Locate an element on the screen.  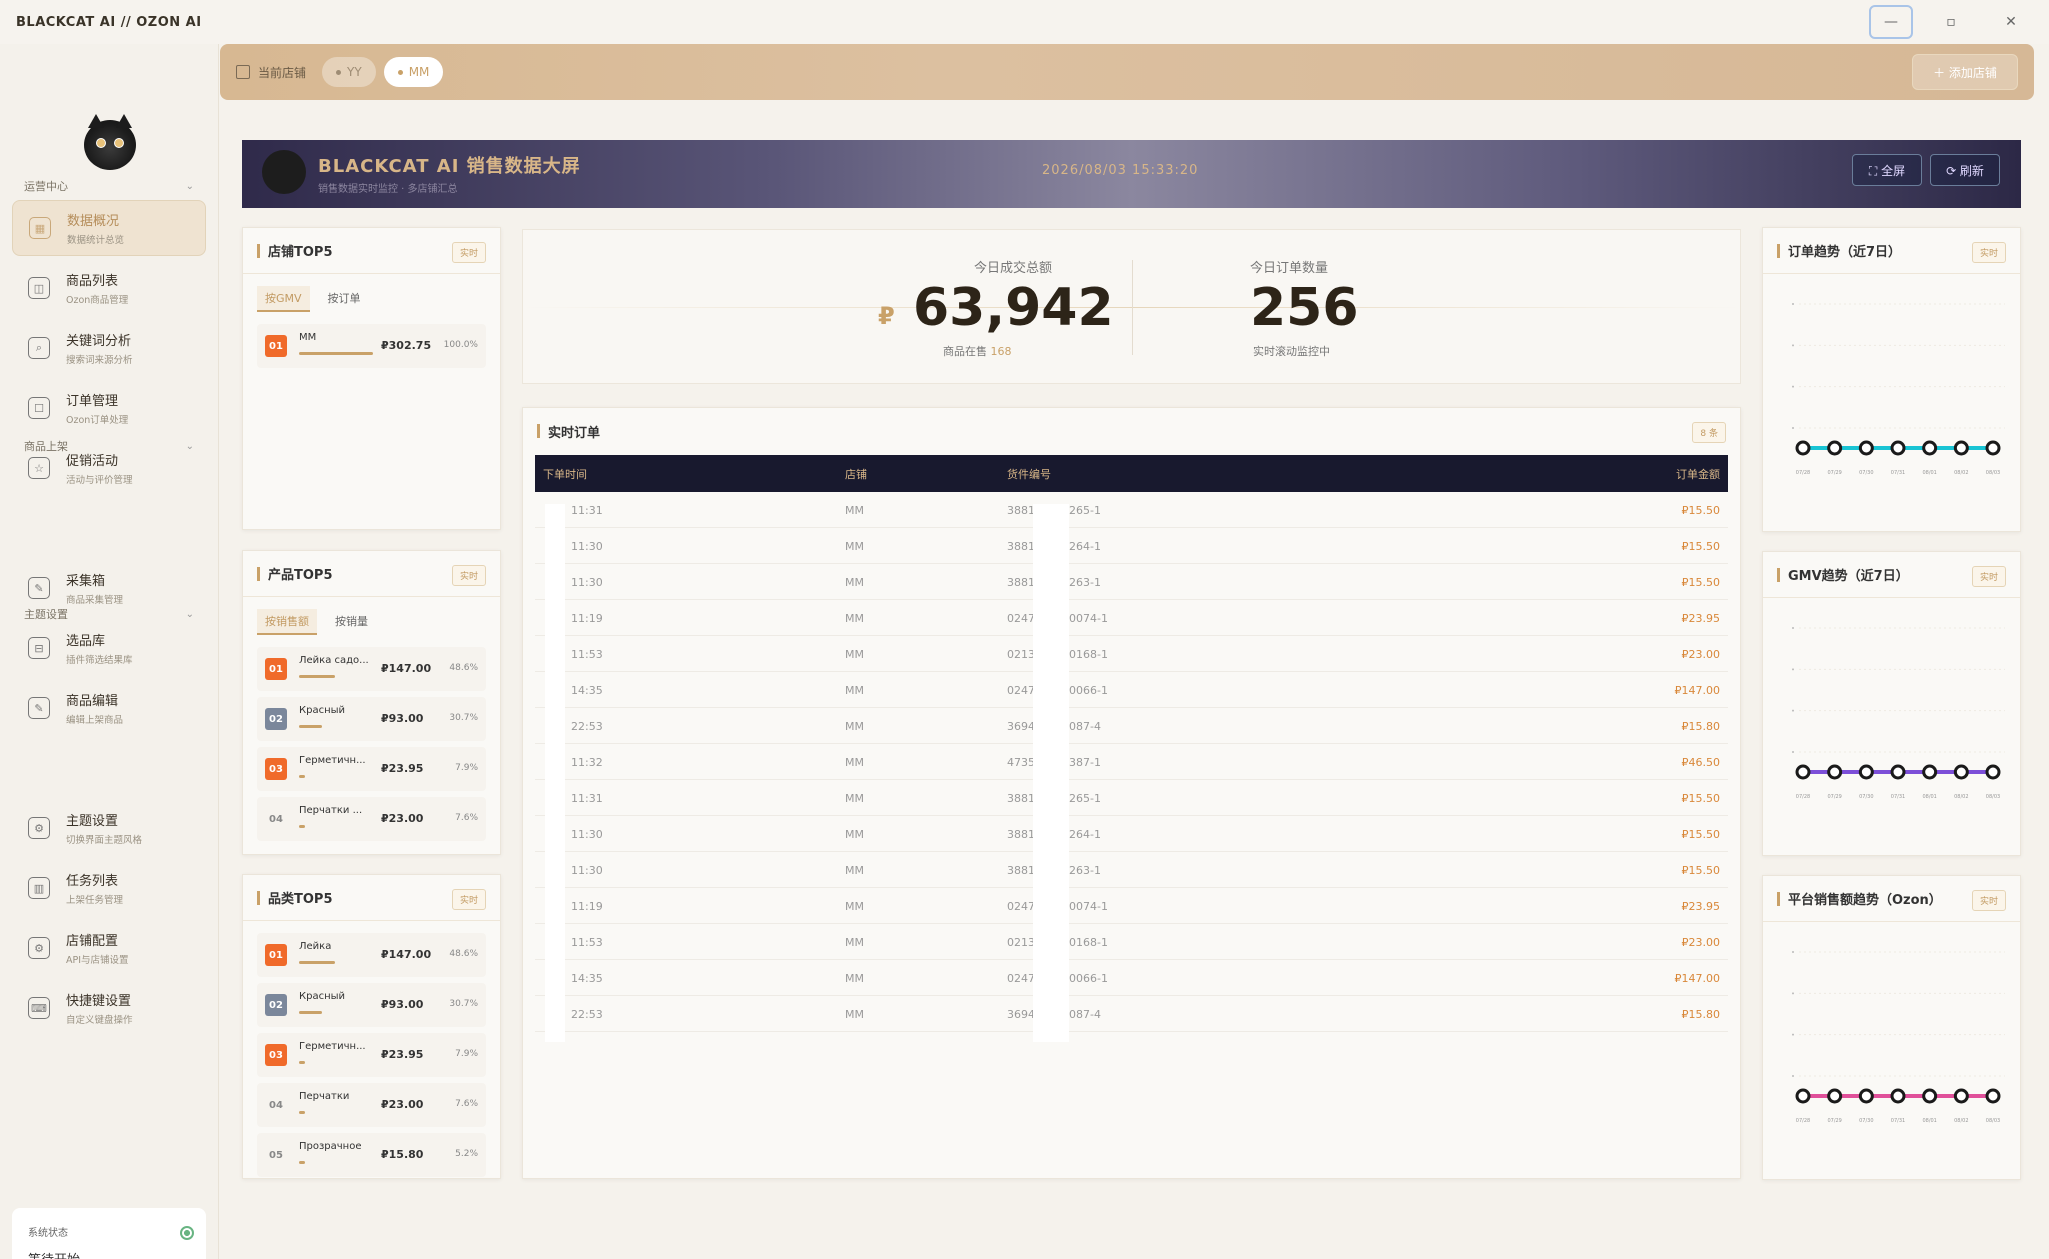
sidebar-item-sub: 插件筛选结果库 is located at coordinates (99, 660).